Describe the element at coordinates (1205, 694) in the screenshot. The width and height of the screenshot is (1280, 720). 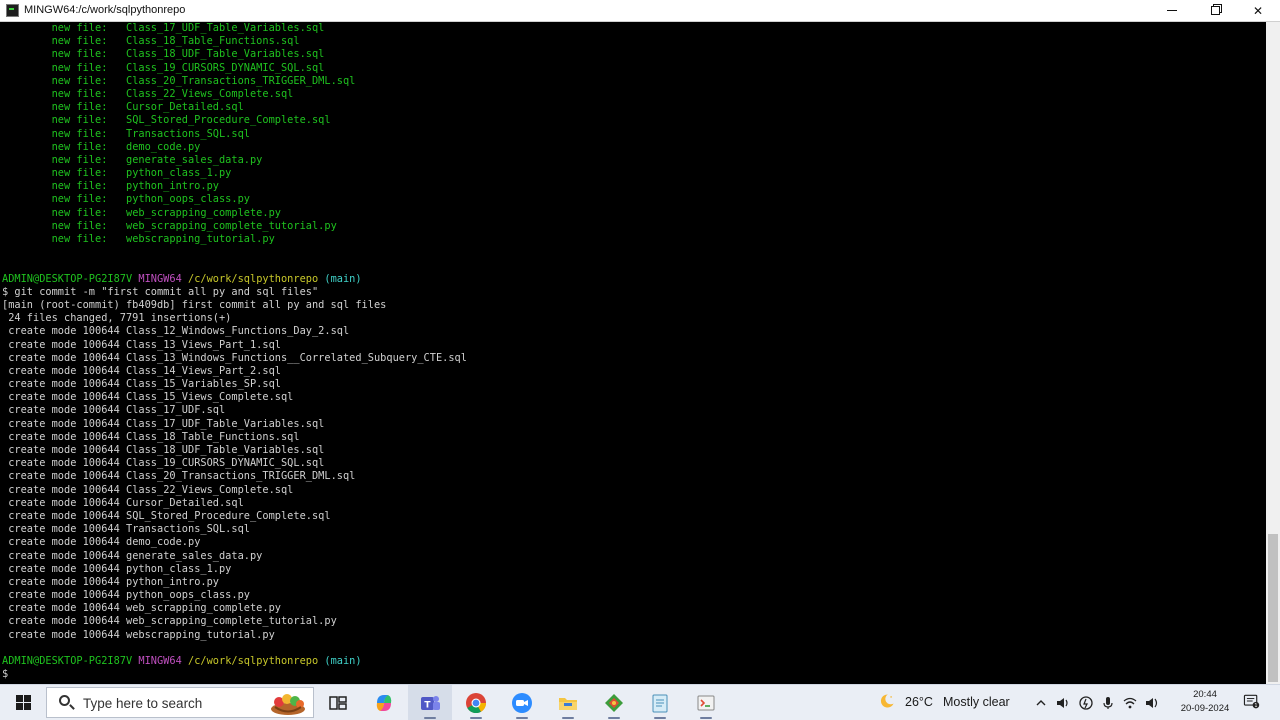
I see `clock-time: 20:44` at that location.